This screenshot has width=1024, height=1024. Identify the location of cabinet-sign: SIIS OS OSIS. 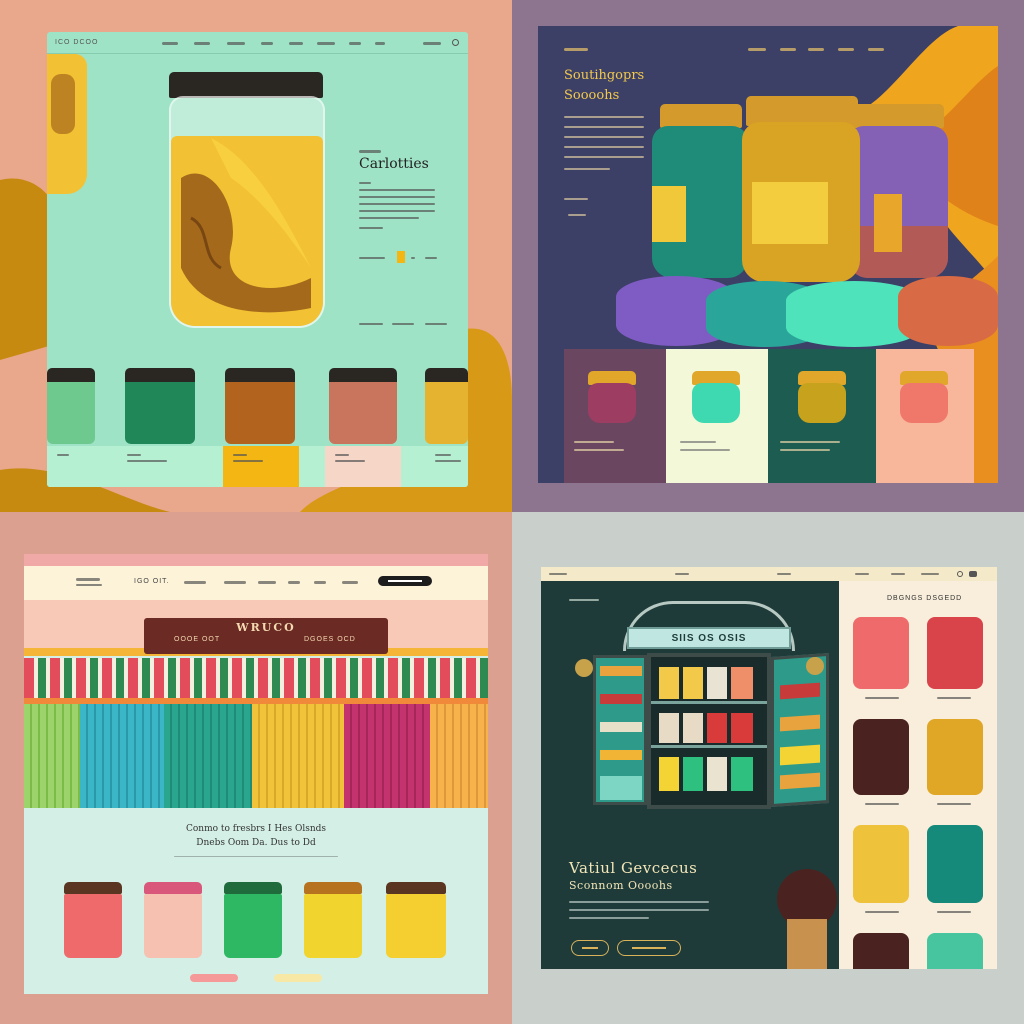
(709, 638).